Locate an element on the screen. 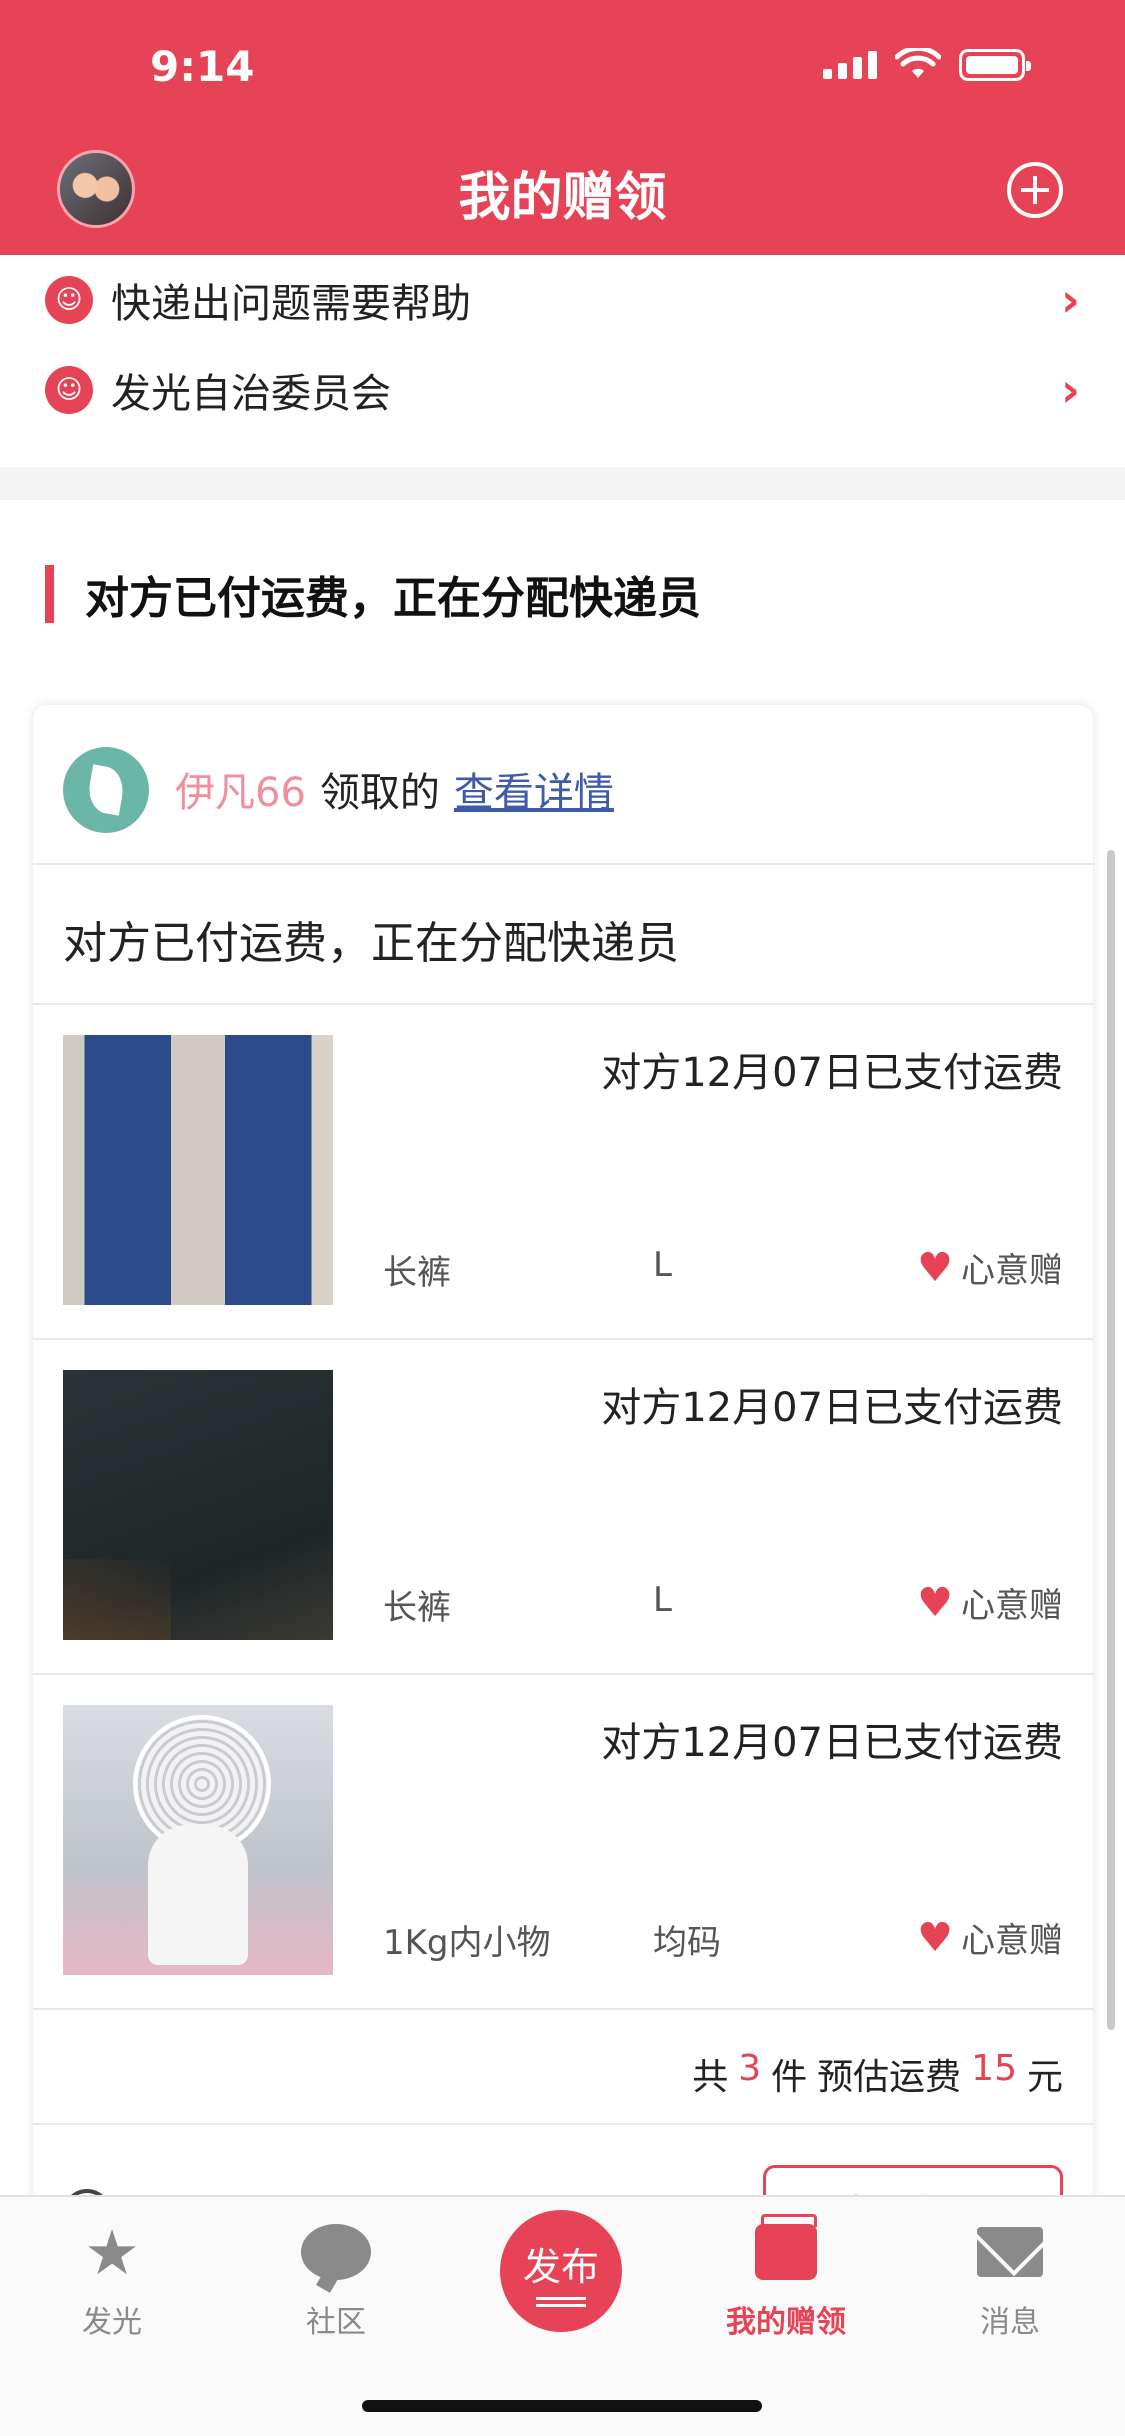 The width and height of the screenshot is (1125, 2436). card-header-text: 伊凡66 领取的 查看详情 is located at coordinates (394, 789).